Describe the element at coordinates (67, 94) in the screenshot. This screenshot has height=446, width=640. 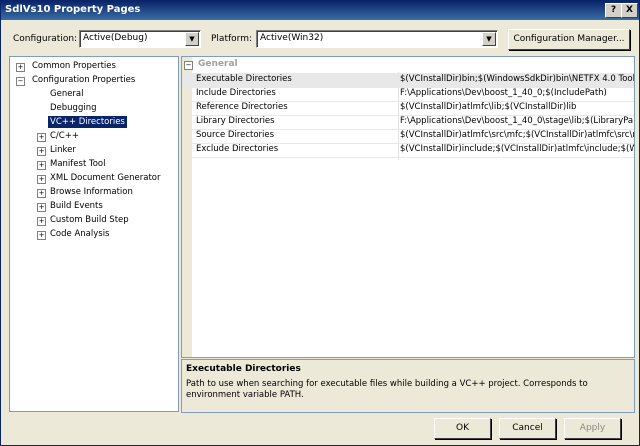
I see `tree-item-general: General` at that location.